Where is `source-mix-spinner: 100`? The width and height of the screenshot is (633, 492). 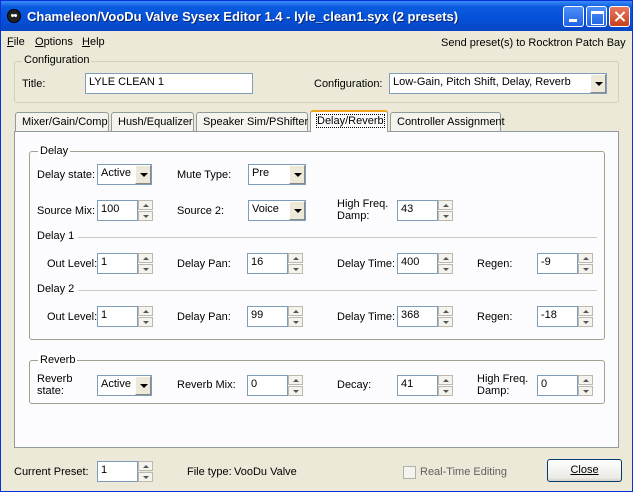
source-mix-spinner: 100 is located at coordinates (125, 210).